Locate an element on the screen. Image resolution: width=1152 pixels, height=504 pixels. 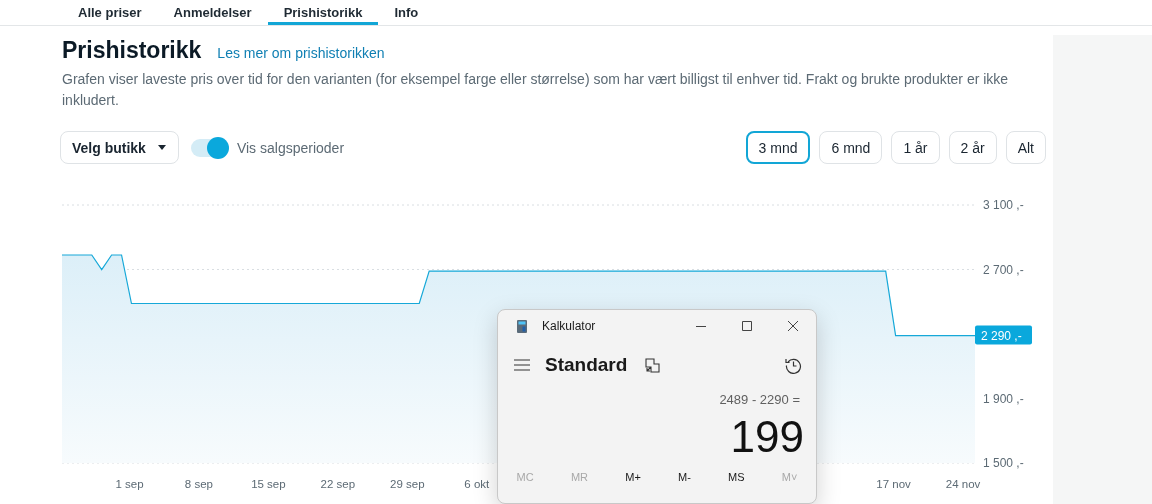
calculator-icon is located at coordinates (522, 326).